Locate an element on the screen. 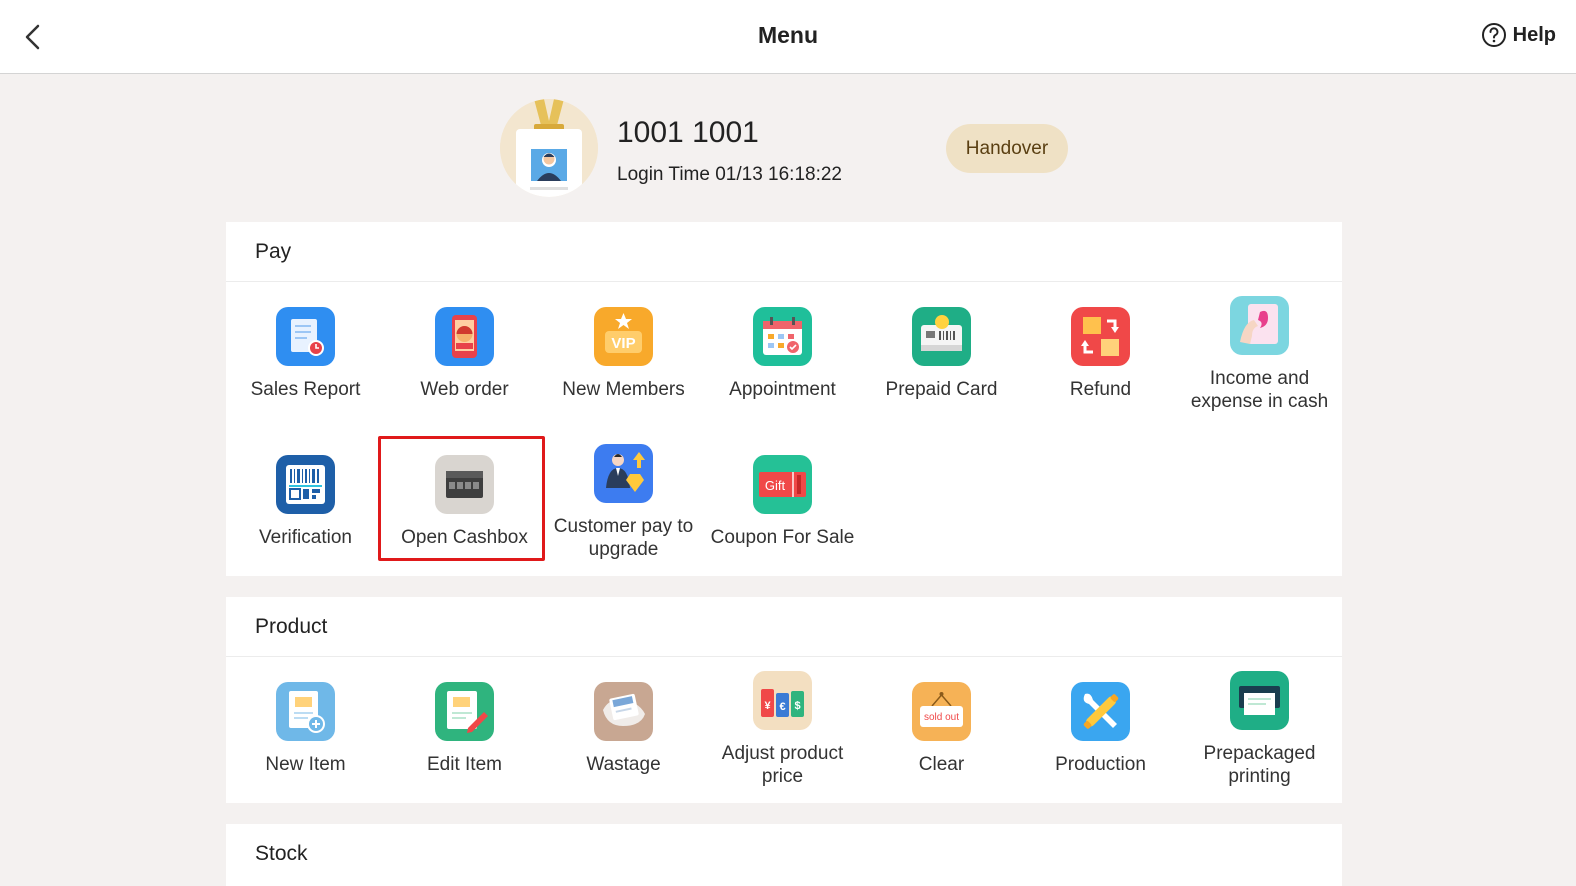 Image resolution: width=1576 pixels, height=886 pixels. help-button: Help is located at coordinates (1518, 35).